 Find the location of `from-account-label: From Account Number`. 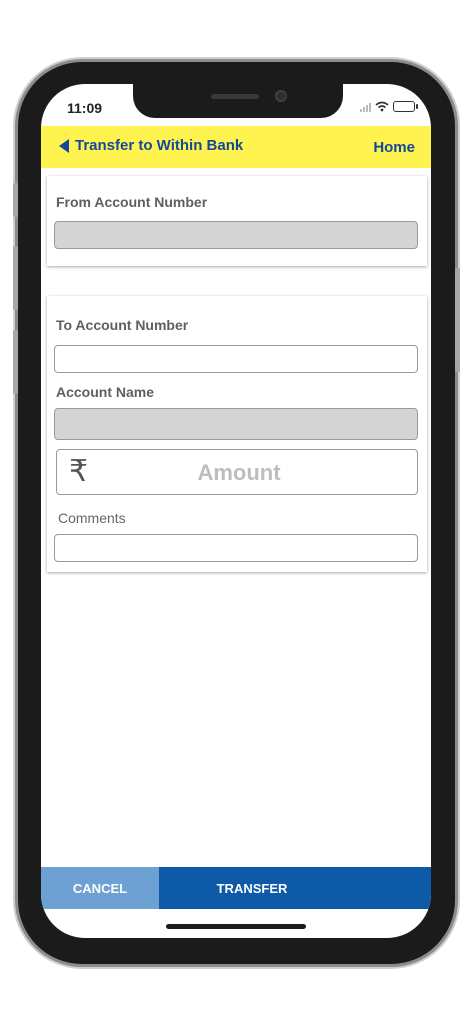

from-account-label: From Account Number is located at coordinates (132, 202).